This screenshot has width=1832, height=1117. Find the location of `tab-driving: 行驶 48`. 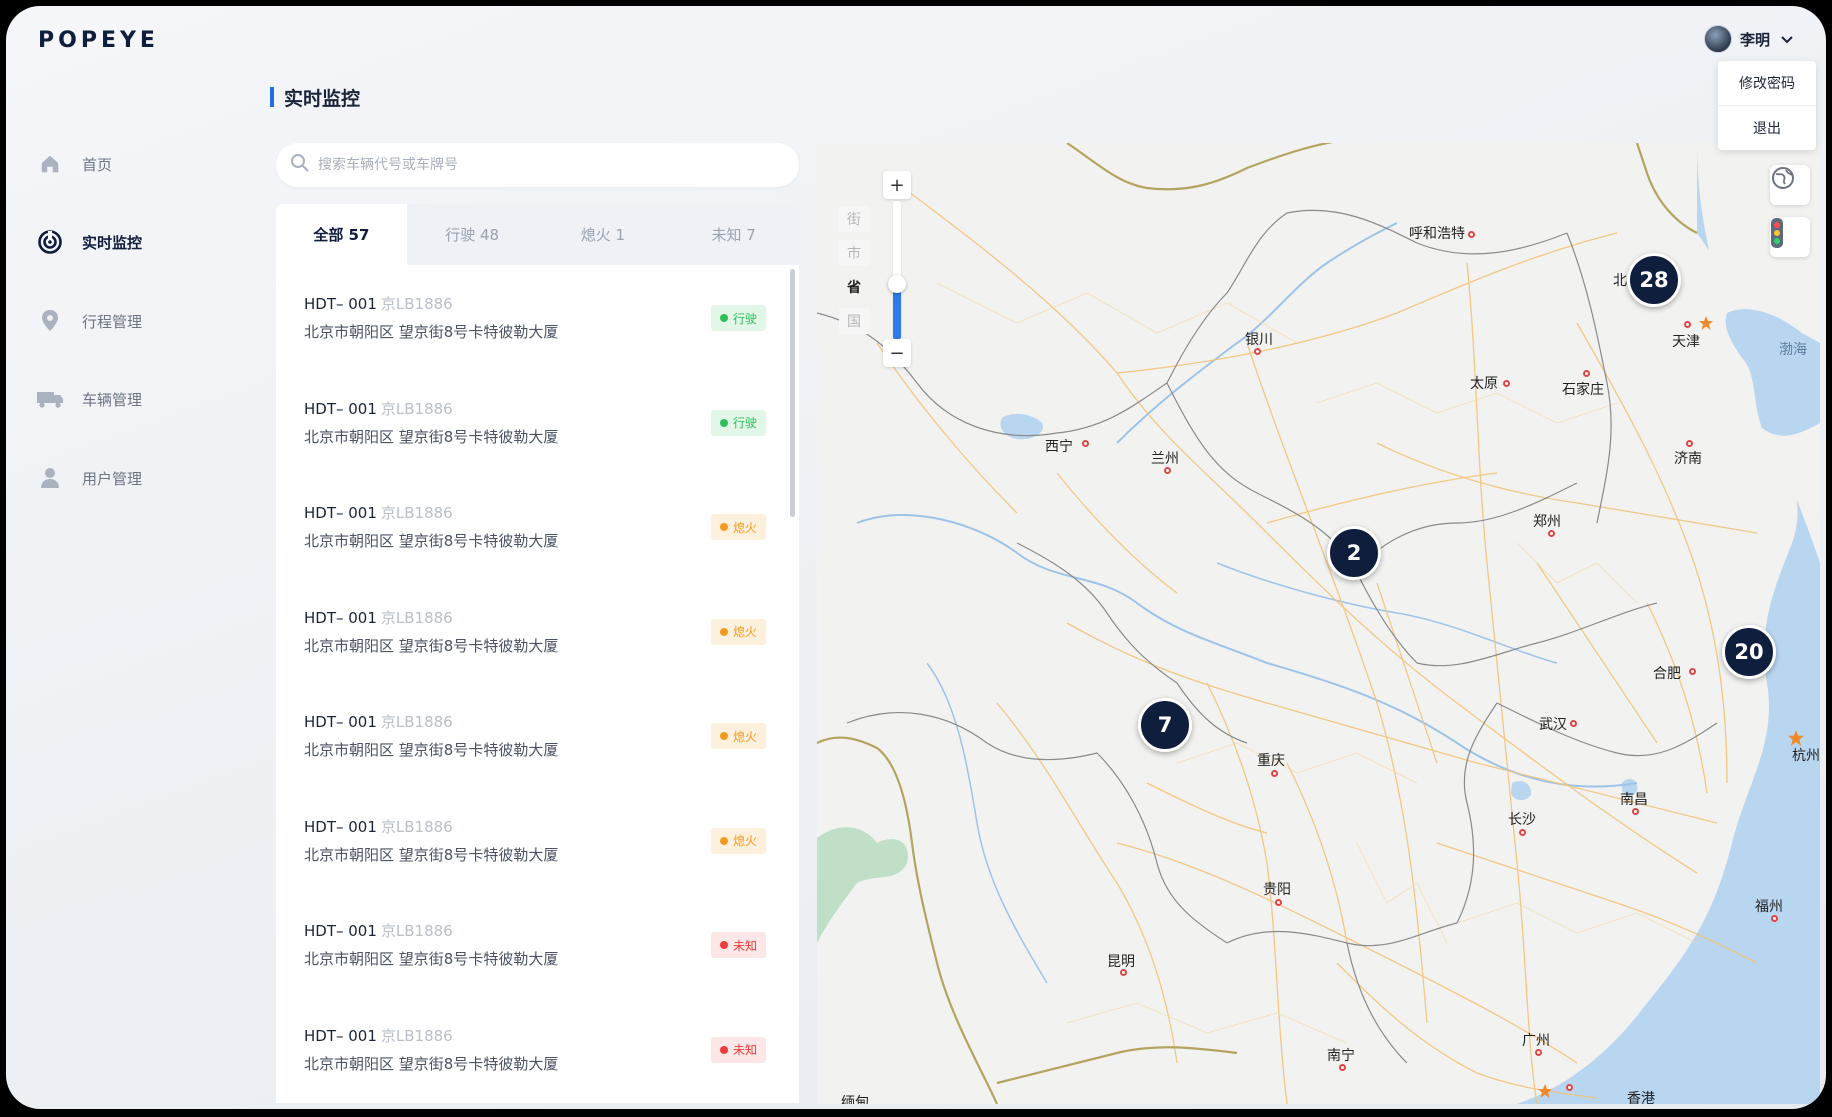

tab-driving: 行驶 48 is located at coordinates (472, 234).